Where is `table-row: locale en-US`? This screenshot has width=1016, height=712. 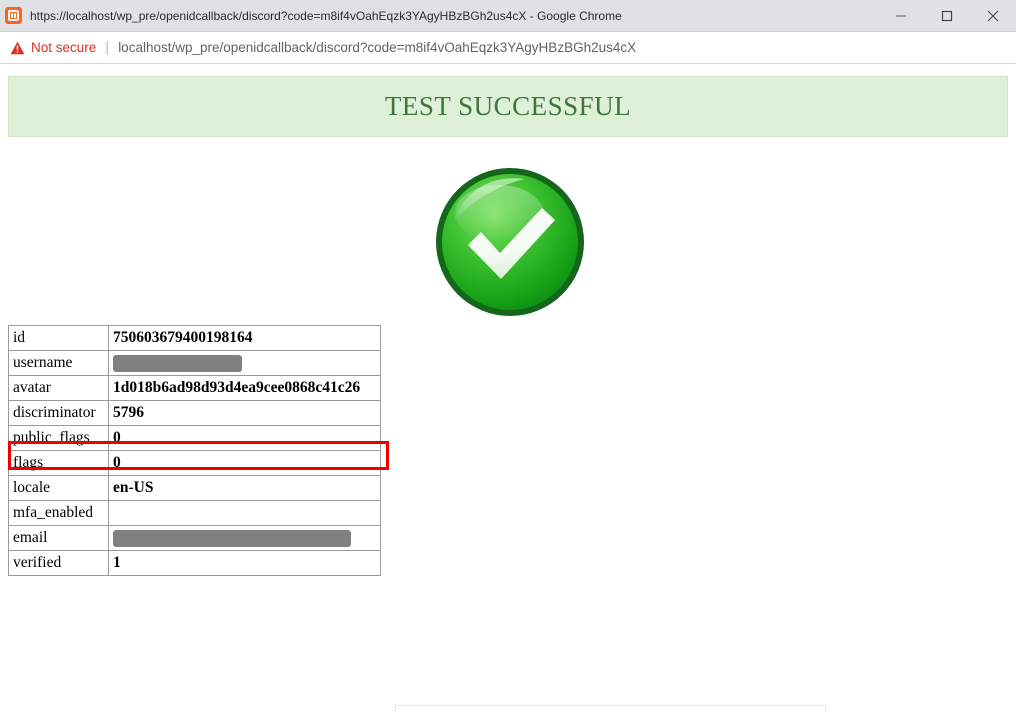 table-row: locale en-US is located at coordinates (194, 488).